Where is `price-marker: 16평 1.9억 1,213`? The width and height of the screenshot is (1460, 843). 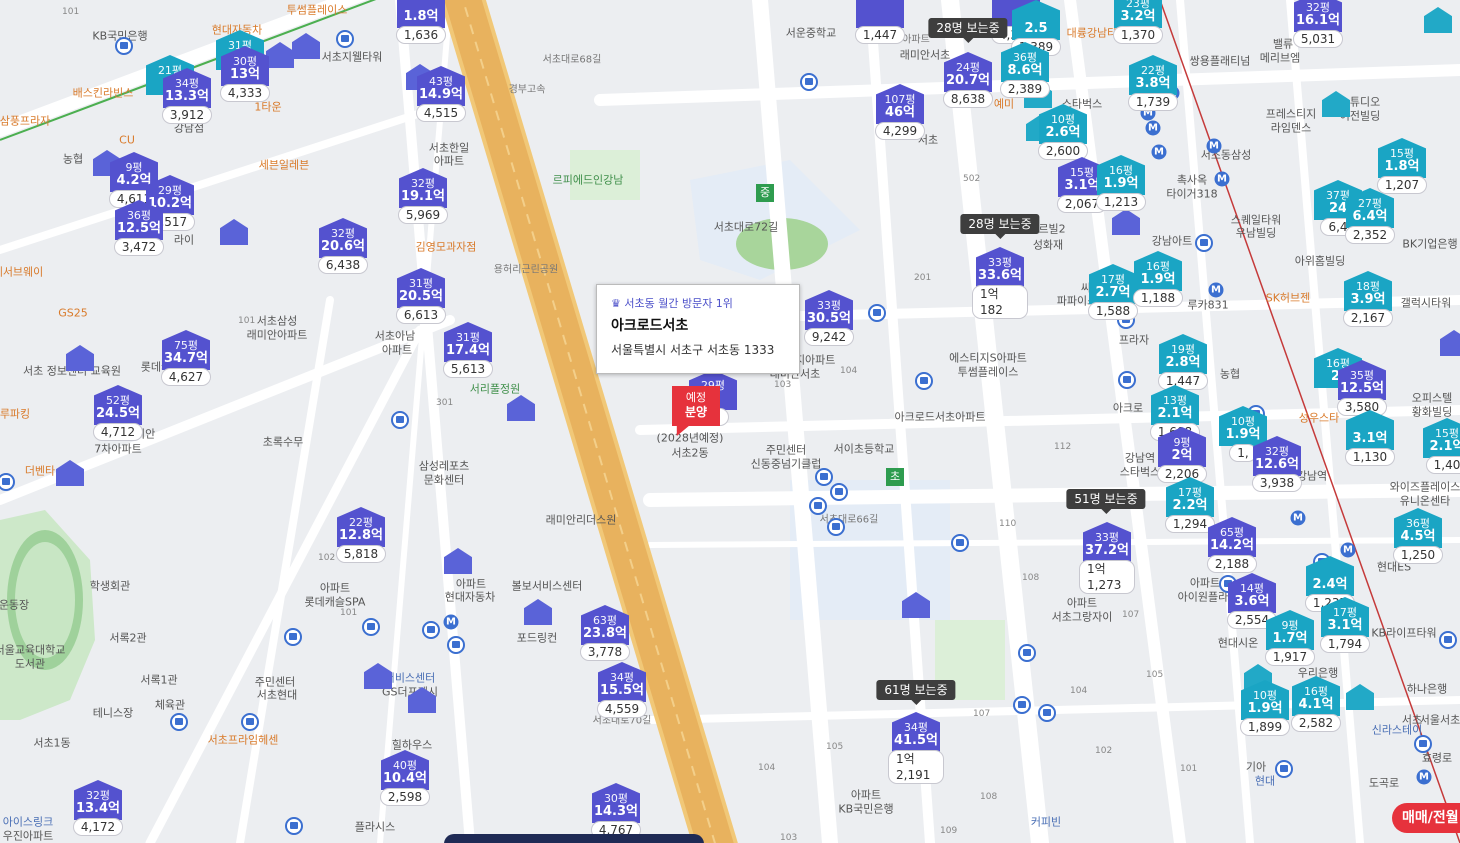
price-marker: 16평 1.9억 1,213 is located at coordinates (1121, 183).